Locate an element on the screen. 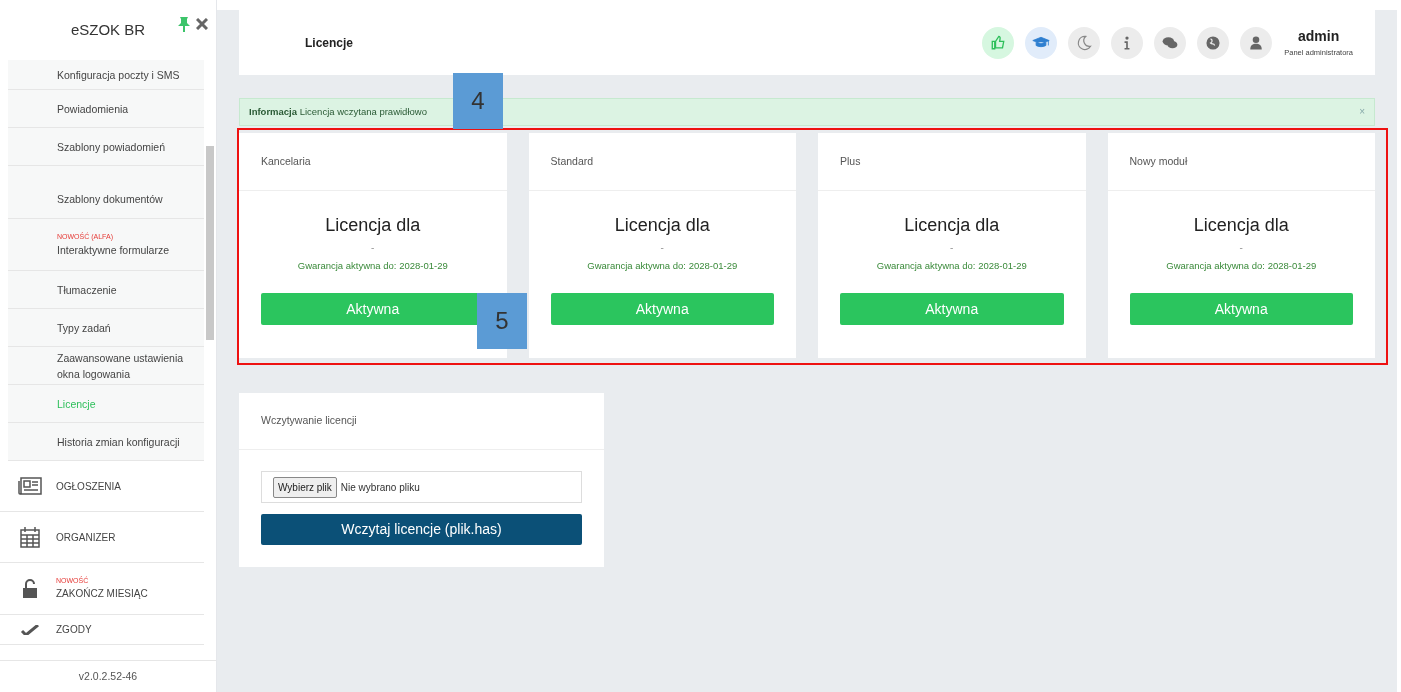 Image resolution: width=1401 pixels, height=692 pixels. choose-file-button: Wybierz plik is located at coordinates (305, 487).